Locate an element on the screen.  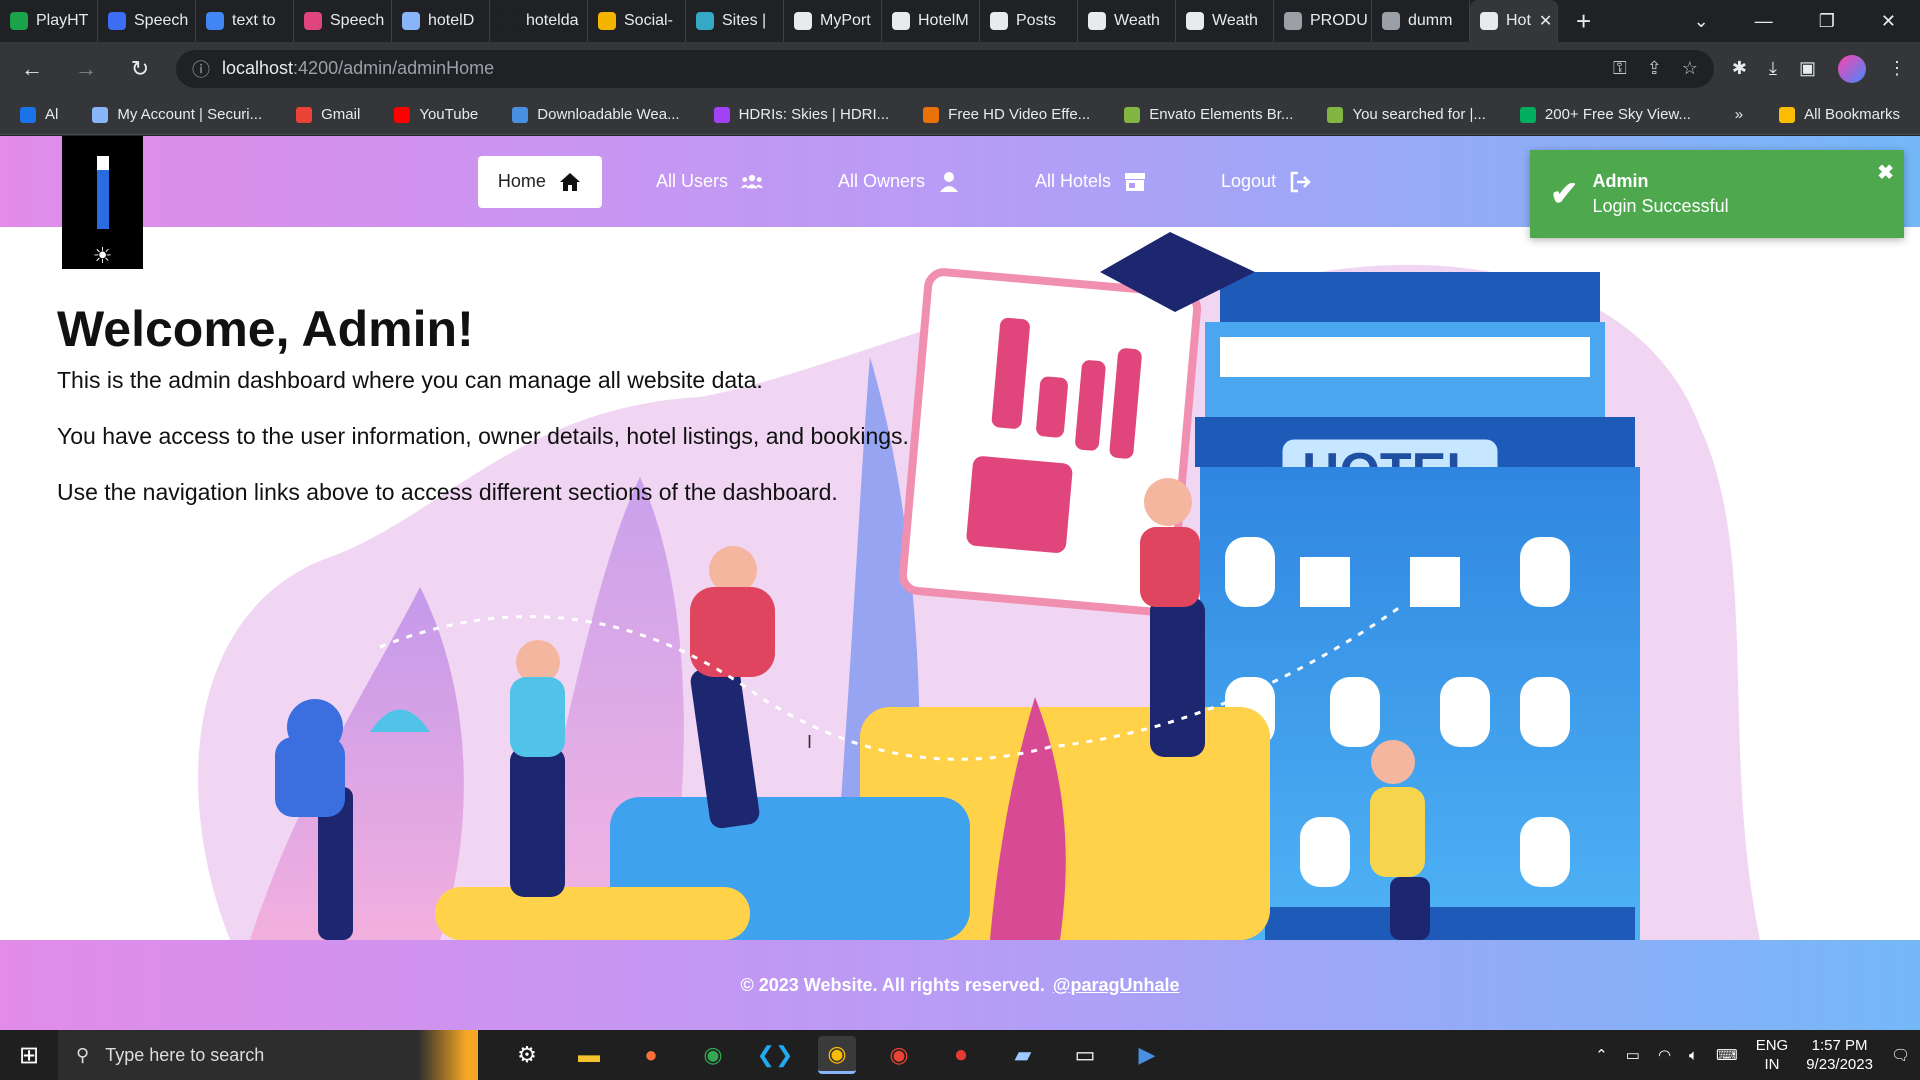
password-key-icon: ⚿ is located at coordinates (1620, 68).